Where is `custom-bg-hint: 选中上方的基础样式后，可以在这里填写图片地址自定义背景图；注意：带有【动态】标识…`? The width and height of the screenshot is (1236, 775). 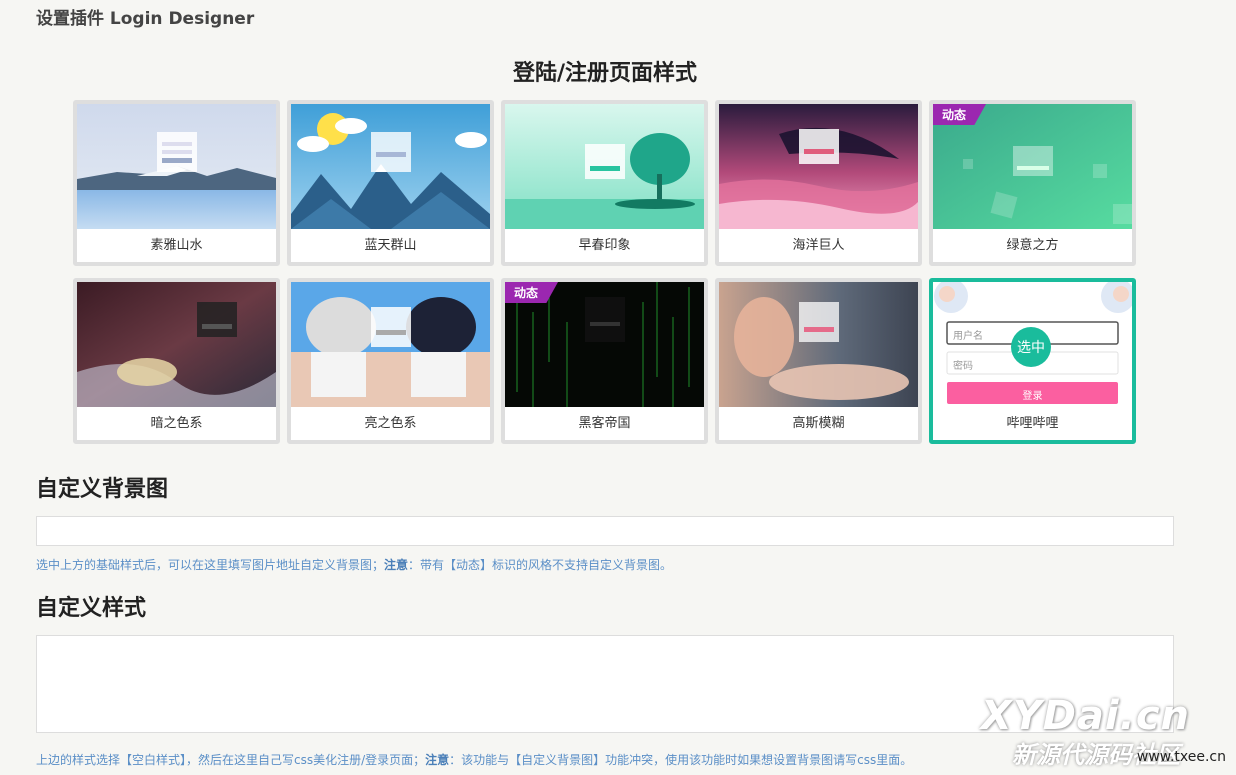 custom-bg-hint: 选中上方的基础样式后，可以在这里填写图片地址自定义背景图；注意：带有【动态】标识… is located at coordinates (354, 564).